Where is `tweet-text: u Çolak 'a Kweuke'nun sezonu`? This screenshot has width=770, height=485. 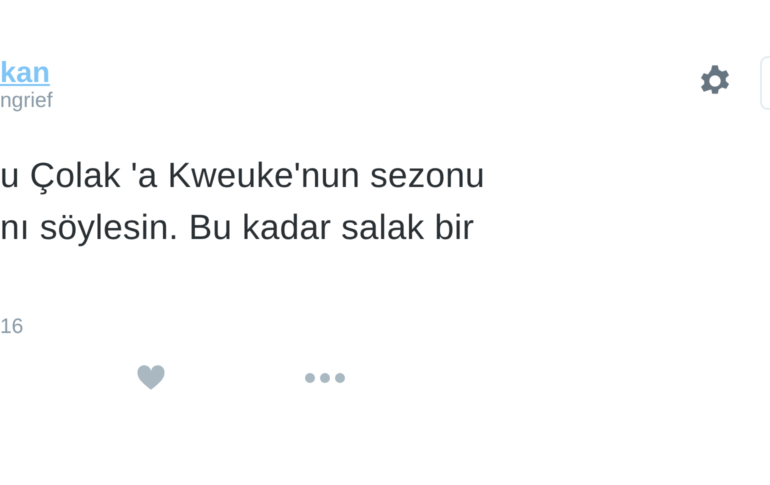 tweet-text: u Çolak 'a Kweuke'nun sezonu is located at coordinates (243, 176).